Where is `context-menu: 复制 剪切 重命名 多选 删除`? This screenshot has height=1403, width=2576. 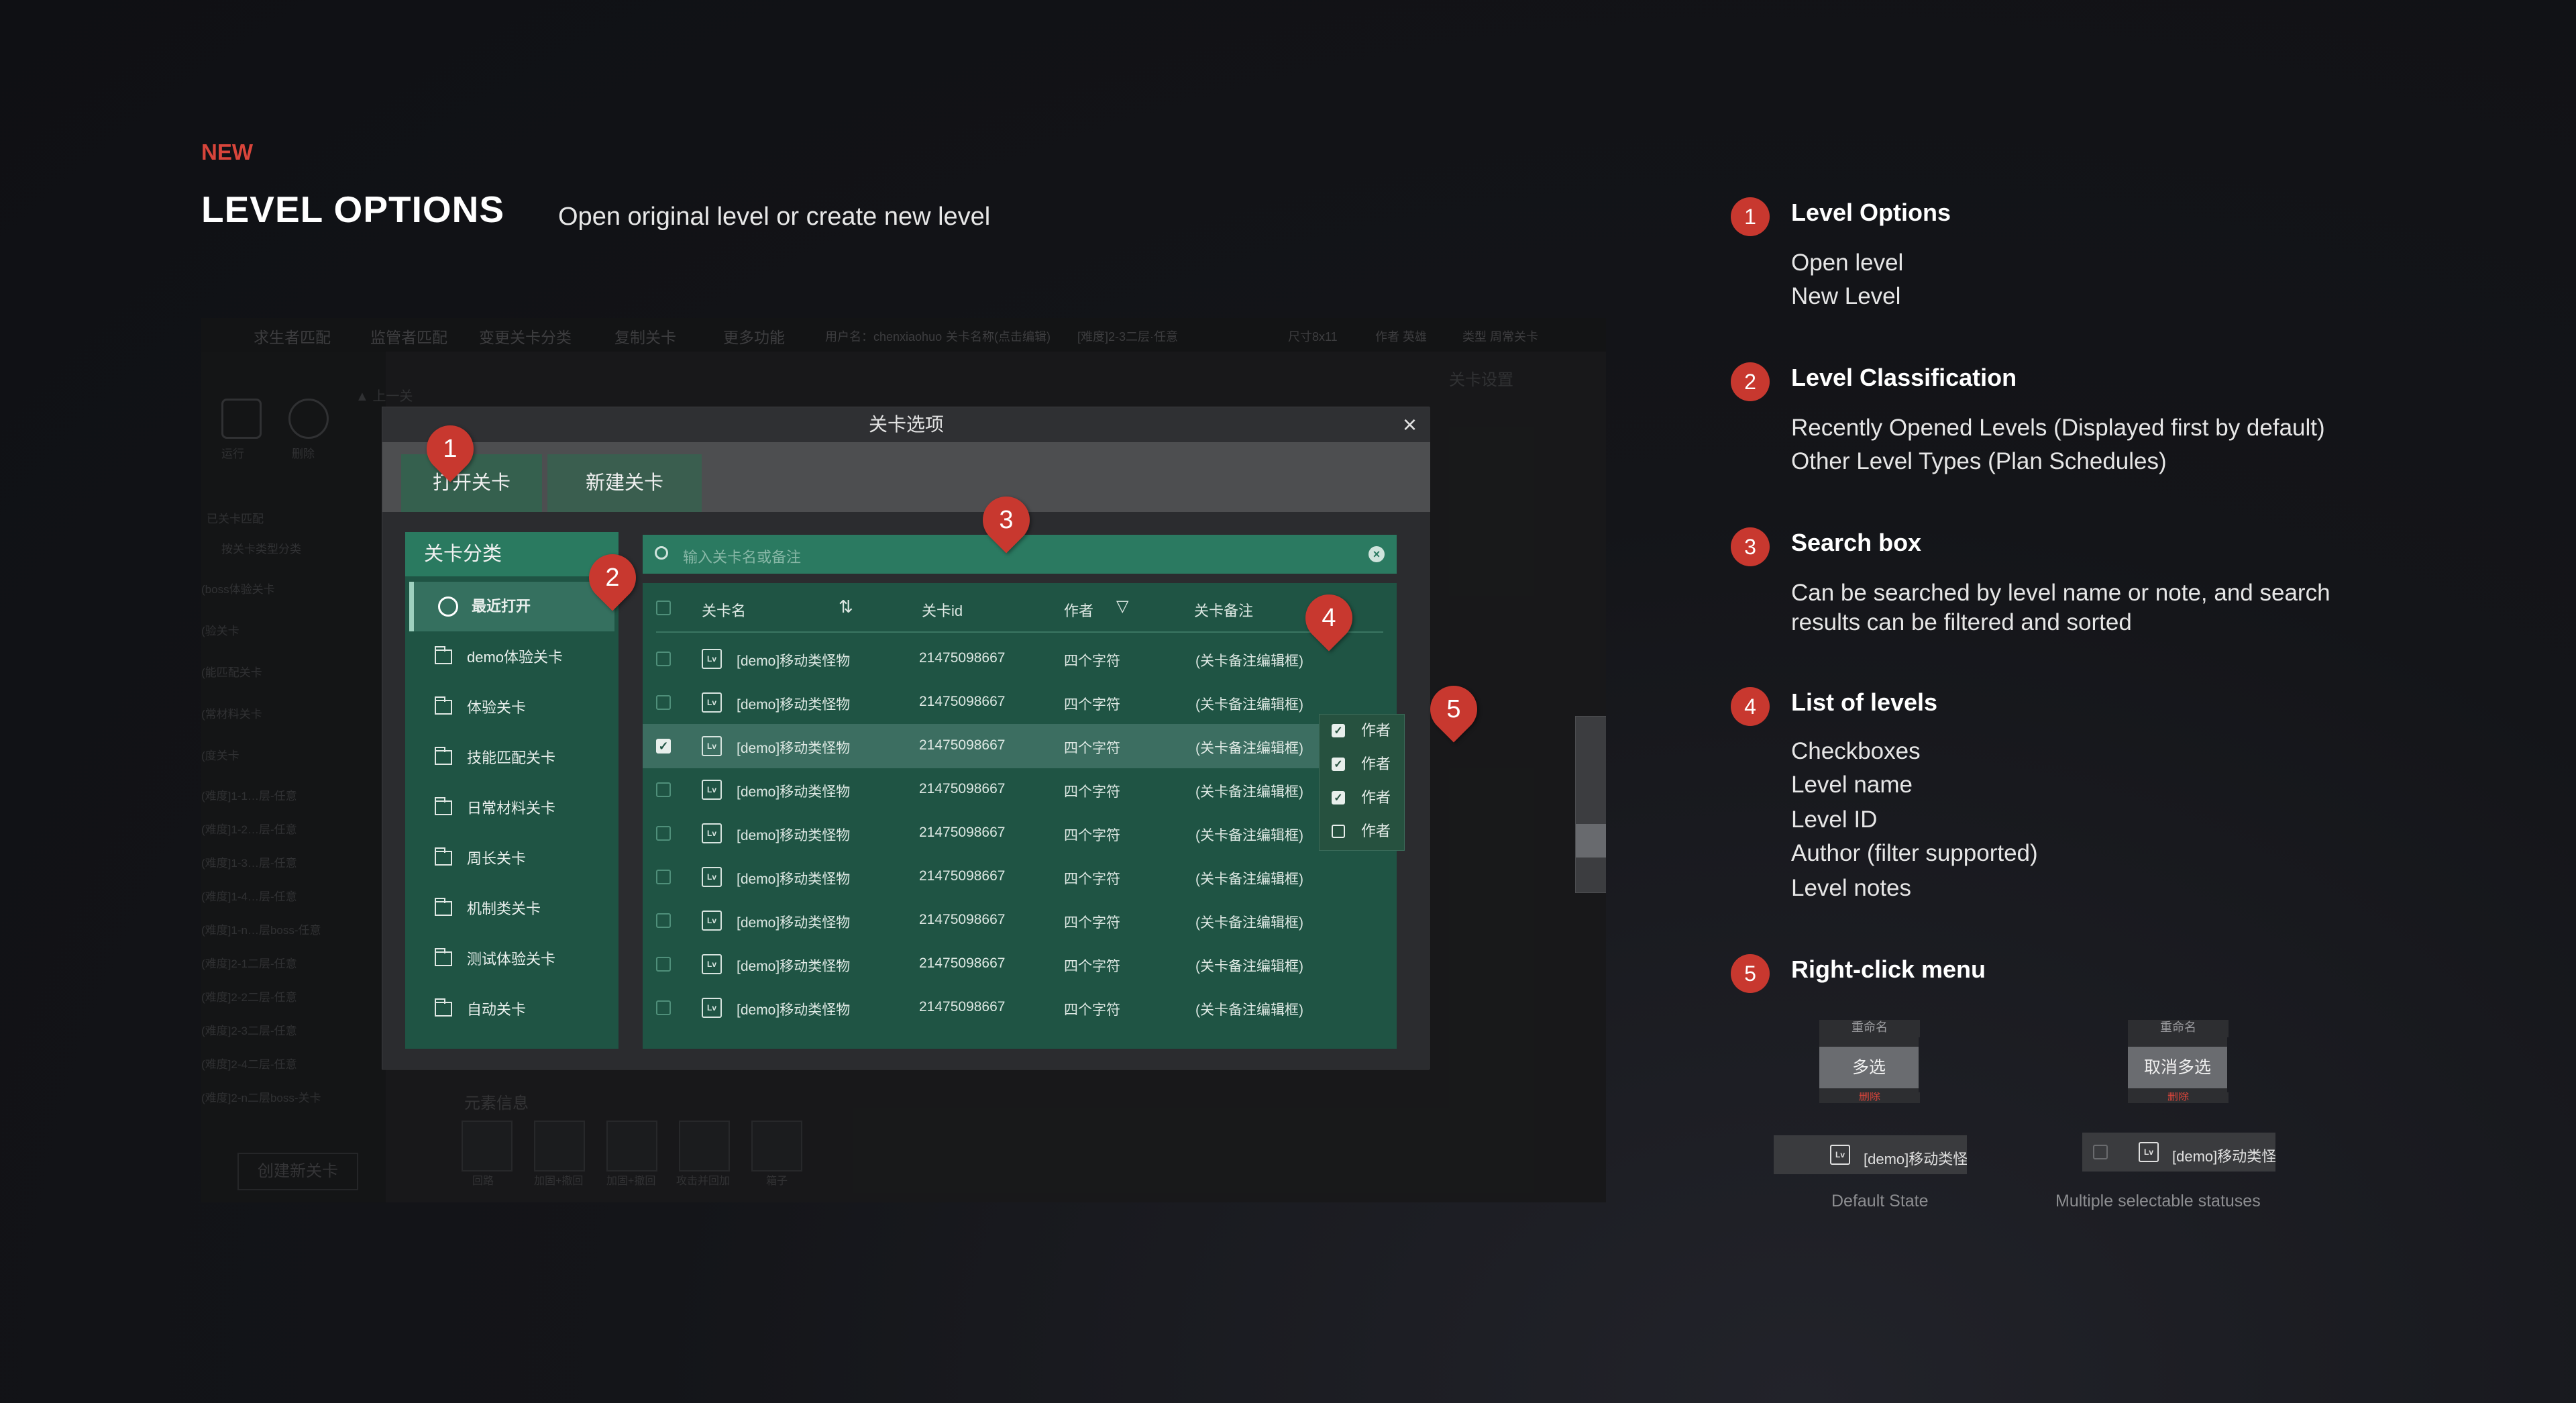
context-menu: 复制 剪切 重命名 多选 删除 is located at coordinates (1590, 805).